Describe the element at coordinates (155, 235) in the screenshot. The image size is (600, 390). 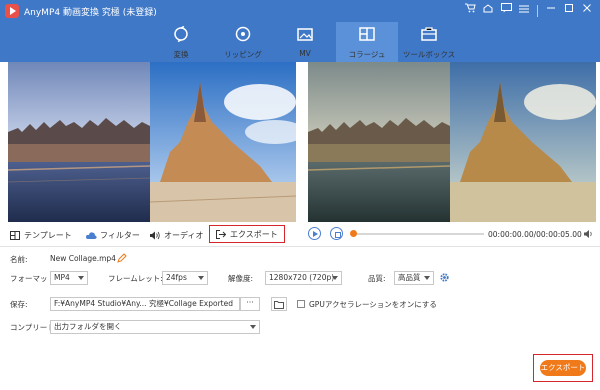
I see `speaker-icon` at that location.